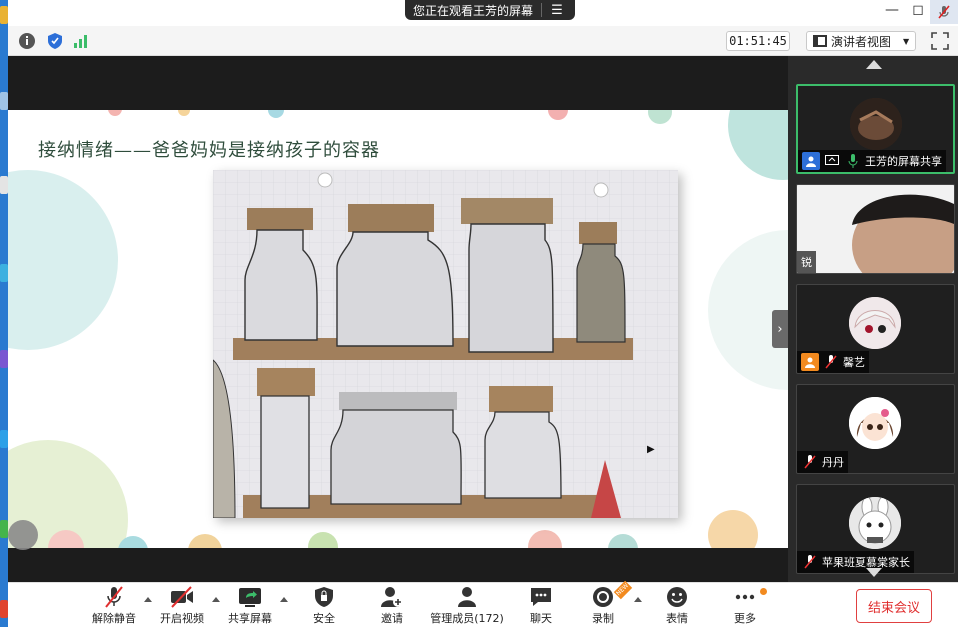 This screenshot has height=627, width=958. Describe the element at coordinates (903, 161) in the screenshot. I see `participant-name: 王芳的屏幕共享` at that location.